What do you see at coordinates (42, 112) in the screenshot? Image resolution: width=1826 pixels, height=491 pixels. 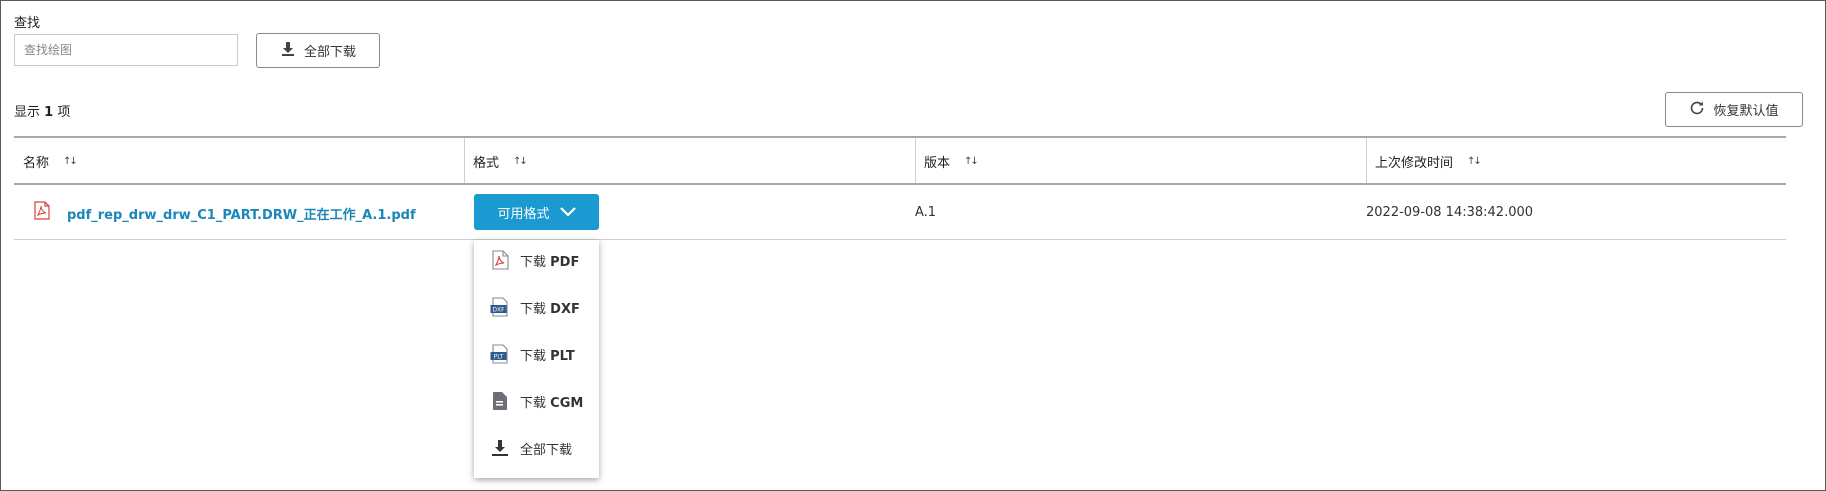 I see `result-count: 显示 1 项` at bounding box center [42, 112].